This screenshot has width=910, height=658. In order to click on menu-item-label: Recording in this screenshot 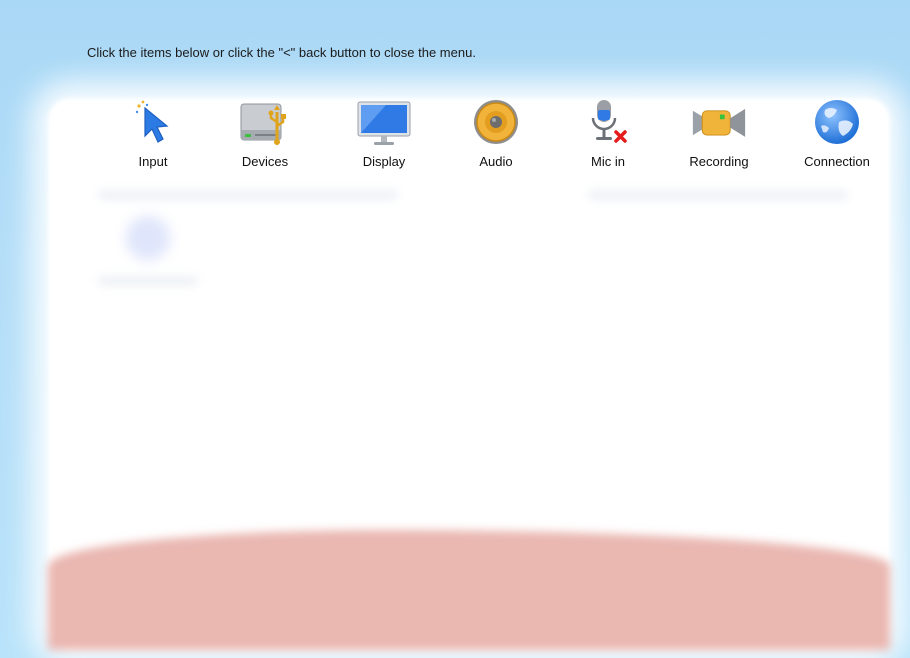, I will do `click(719, 161)`.